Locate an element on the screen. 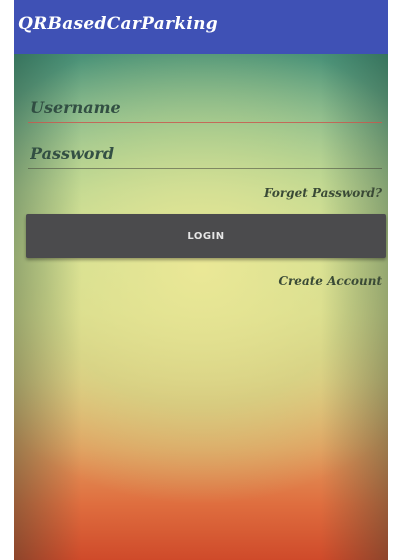 This screenshot has width=398, height=560. username-input is located at coordinates (205, 107).